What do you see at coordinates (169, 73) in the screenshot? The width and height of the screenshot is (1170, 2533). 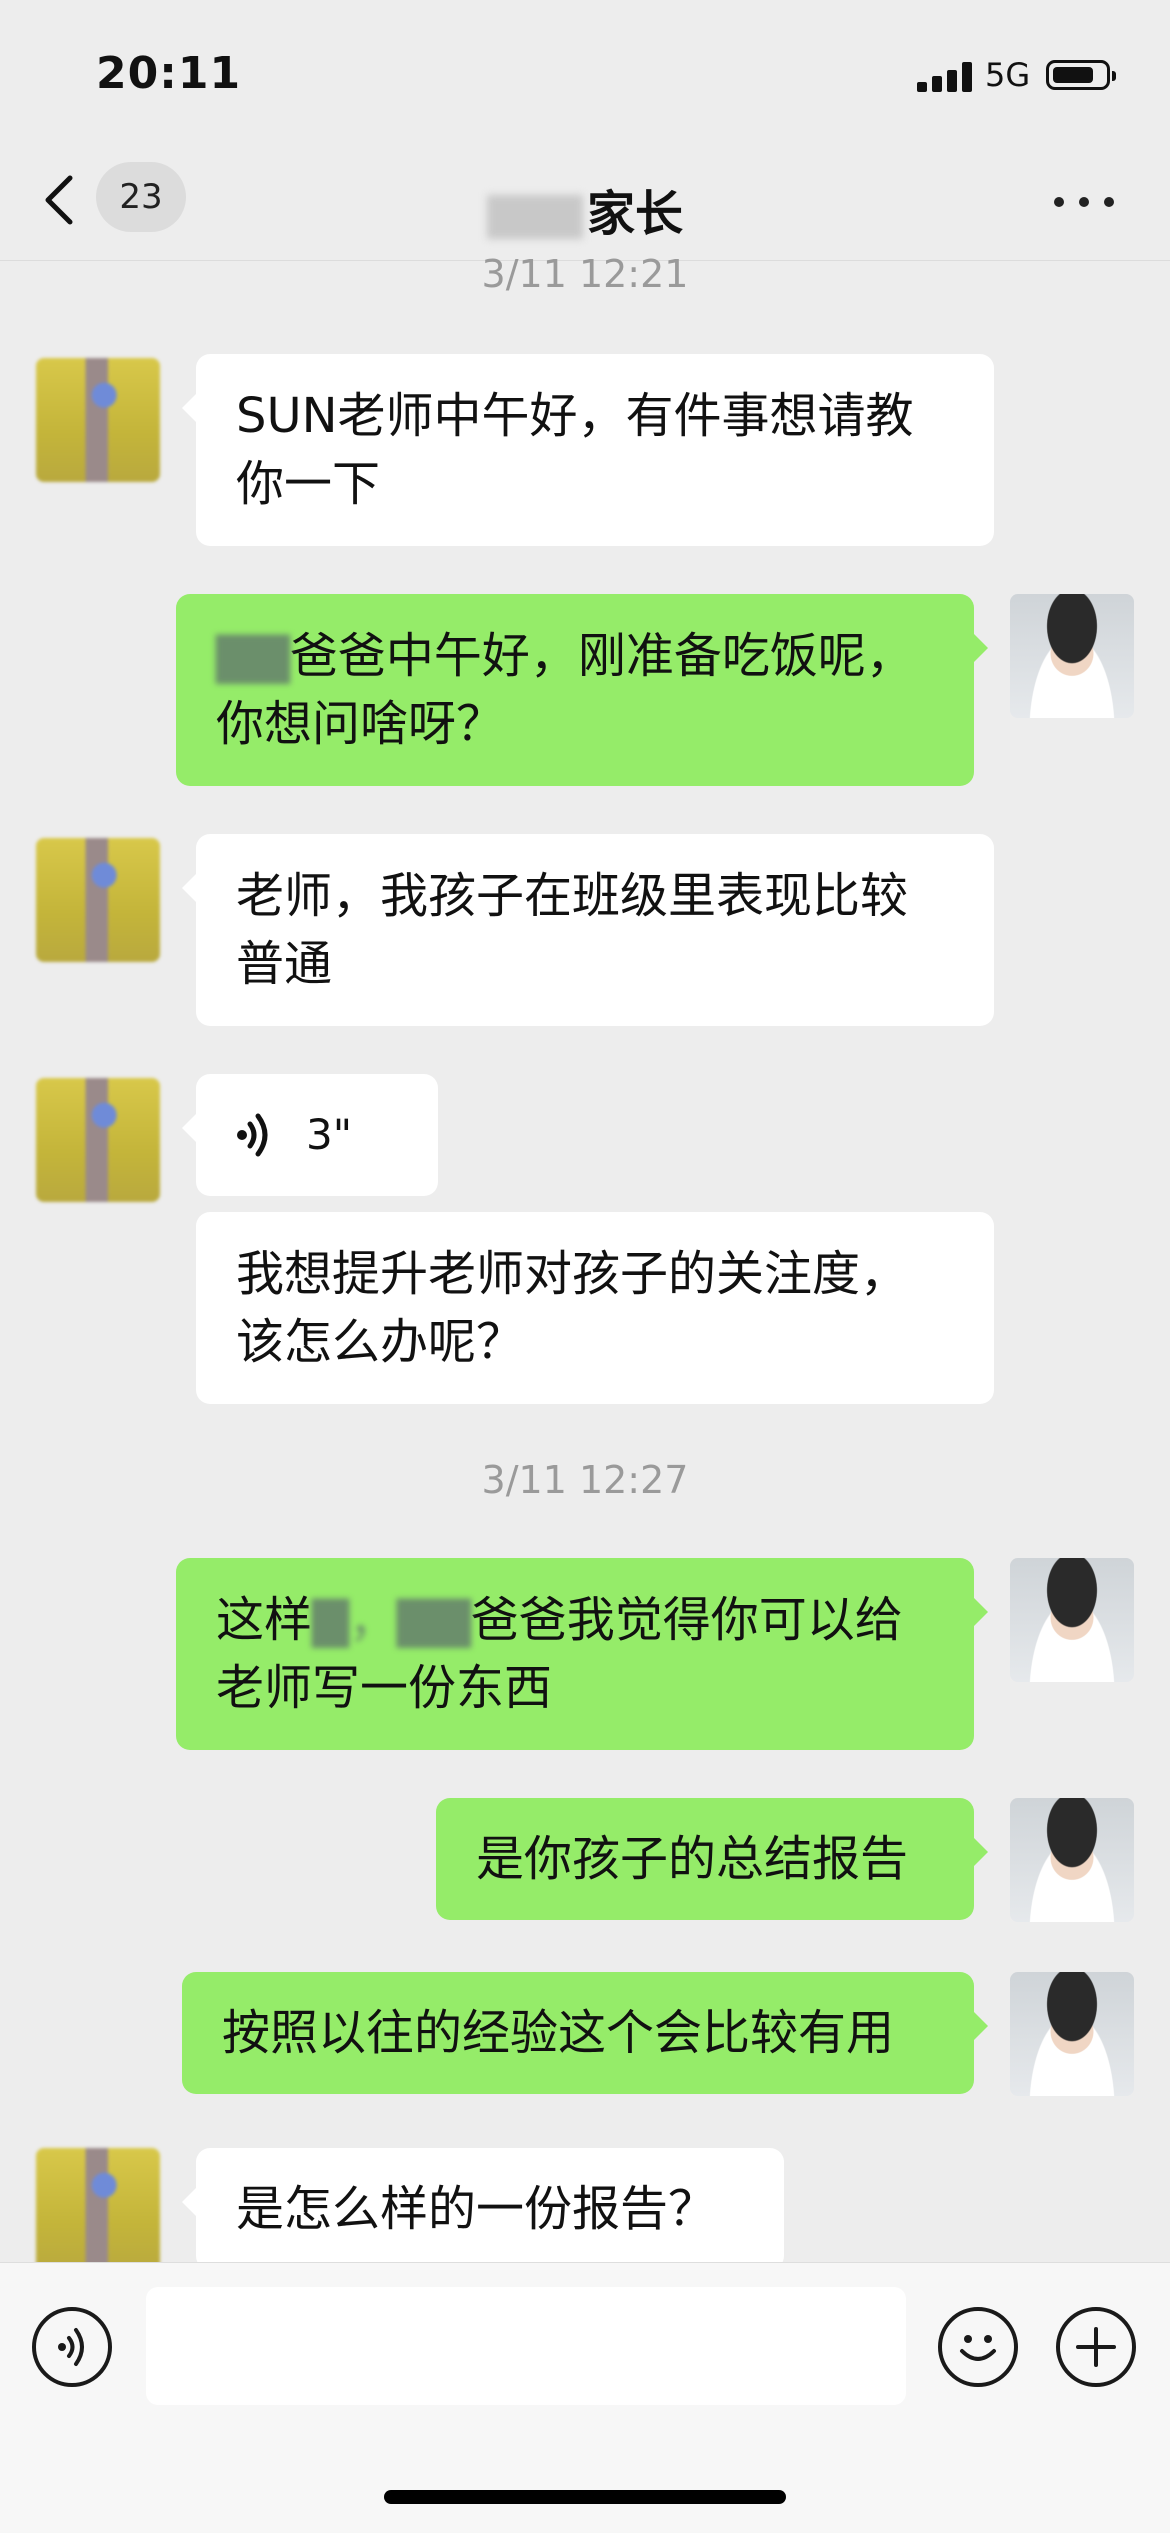 I see `status-time: 20:11` at bounding box center [169, 73].